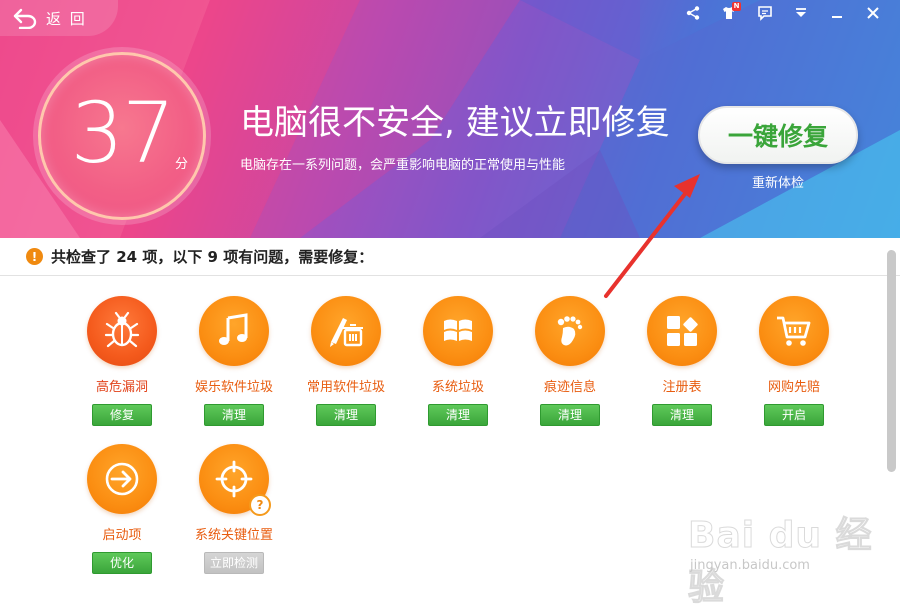 Image resolution: width=900 pixels, height=610 pixels. What do you see at coordinates (25, 18) in the screenshot?
I see `back-arrow-icon` at bounding box center [25, 18].